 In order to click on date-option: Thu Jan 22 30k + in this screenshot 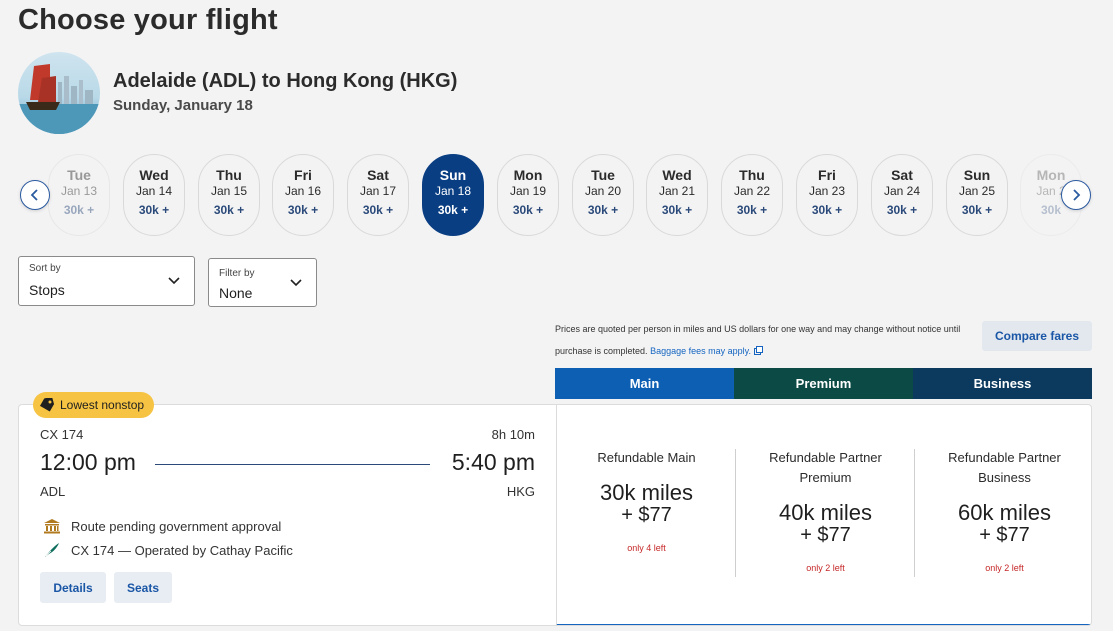, I will do `click(752, 195)`.